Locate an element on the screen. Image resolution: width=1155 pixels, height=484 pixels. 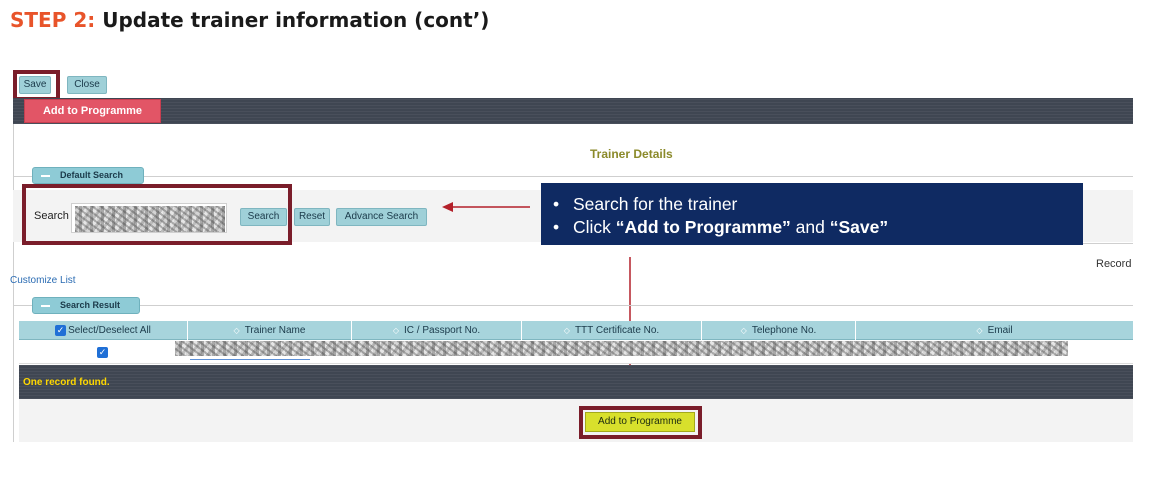
advance-search-button: Advance Search is located at coordinates (381, 217).